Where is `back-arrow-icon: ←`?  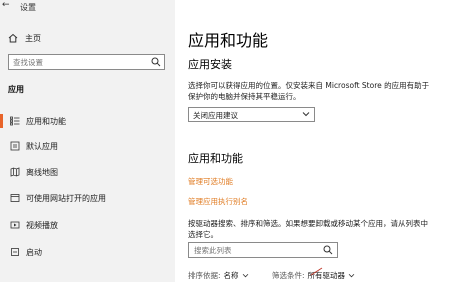
back-arrow-icon: ← is located at coordinates (6, 5).